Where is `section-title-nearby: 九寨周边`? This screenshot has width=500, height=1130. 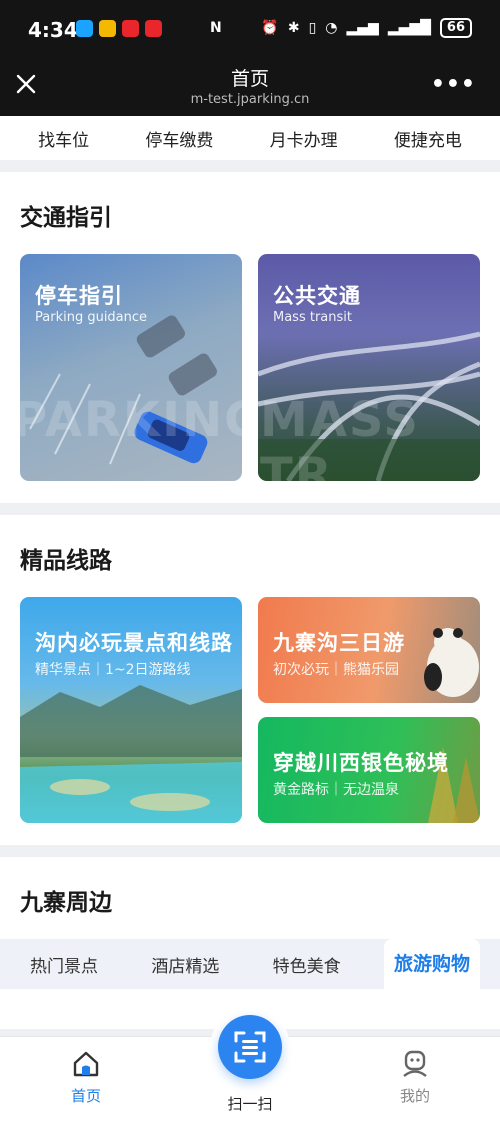 section-title-nearby: 九寨周边 is located at coordinates (66, 902).